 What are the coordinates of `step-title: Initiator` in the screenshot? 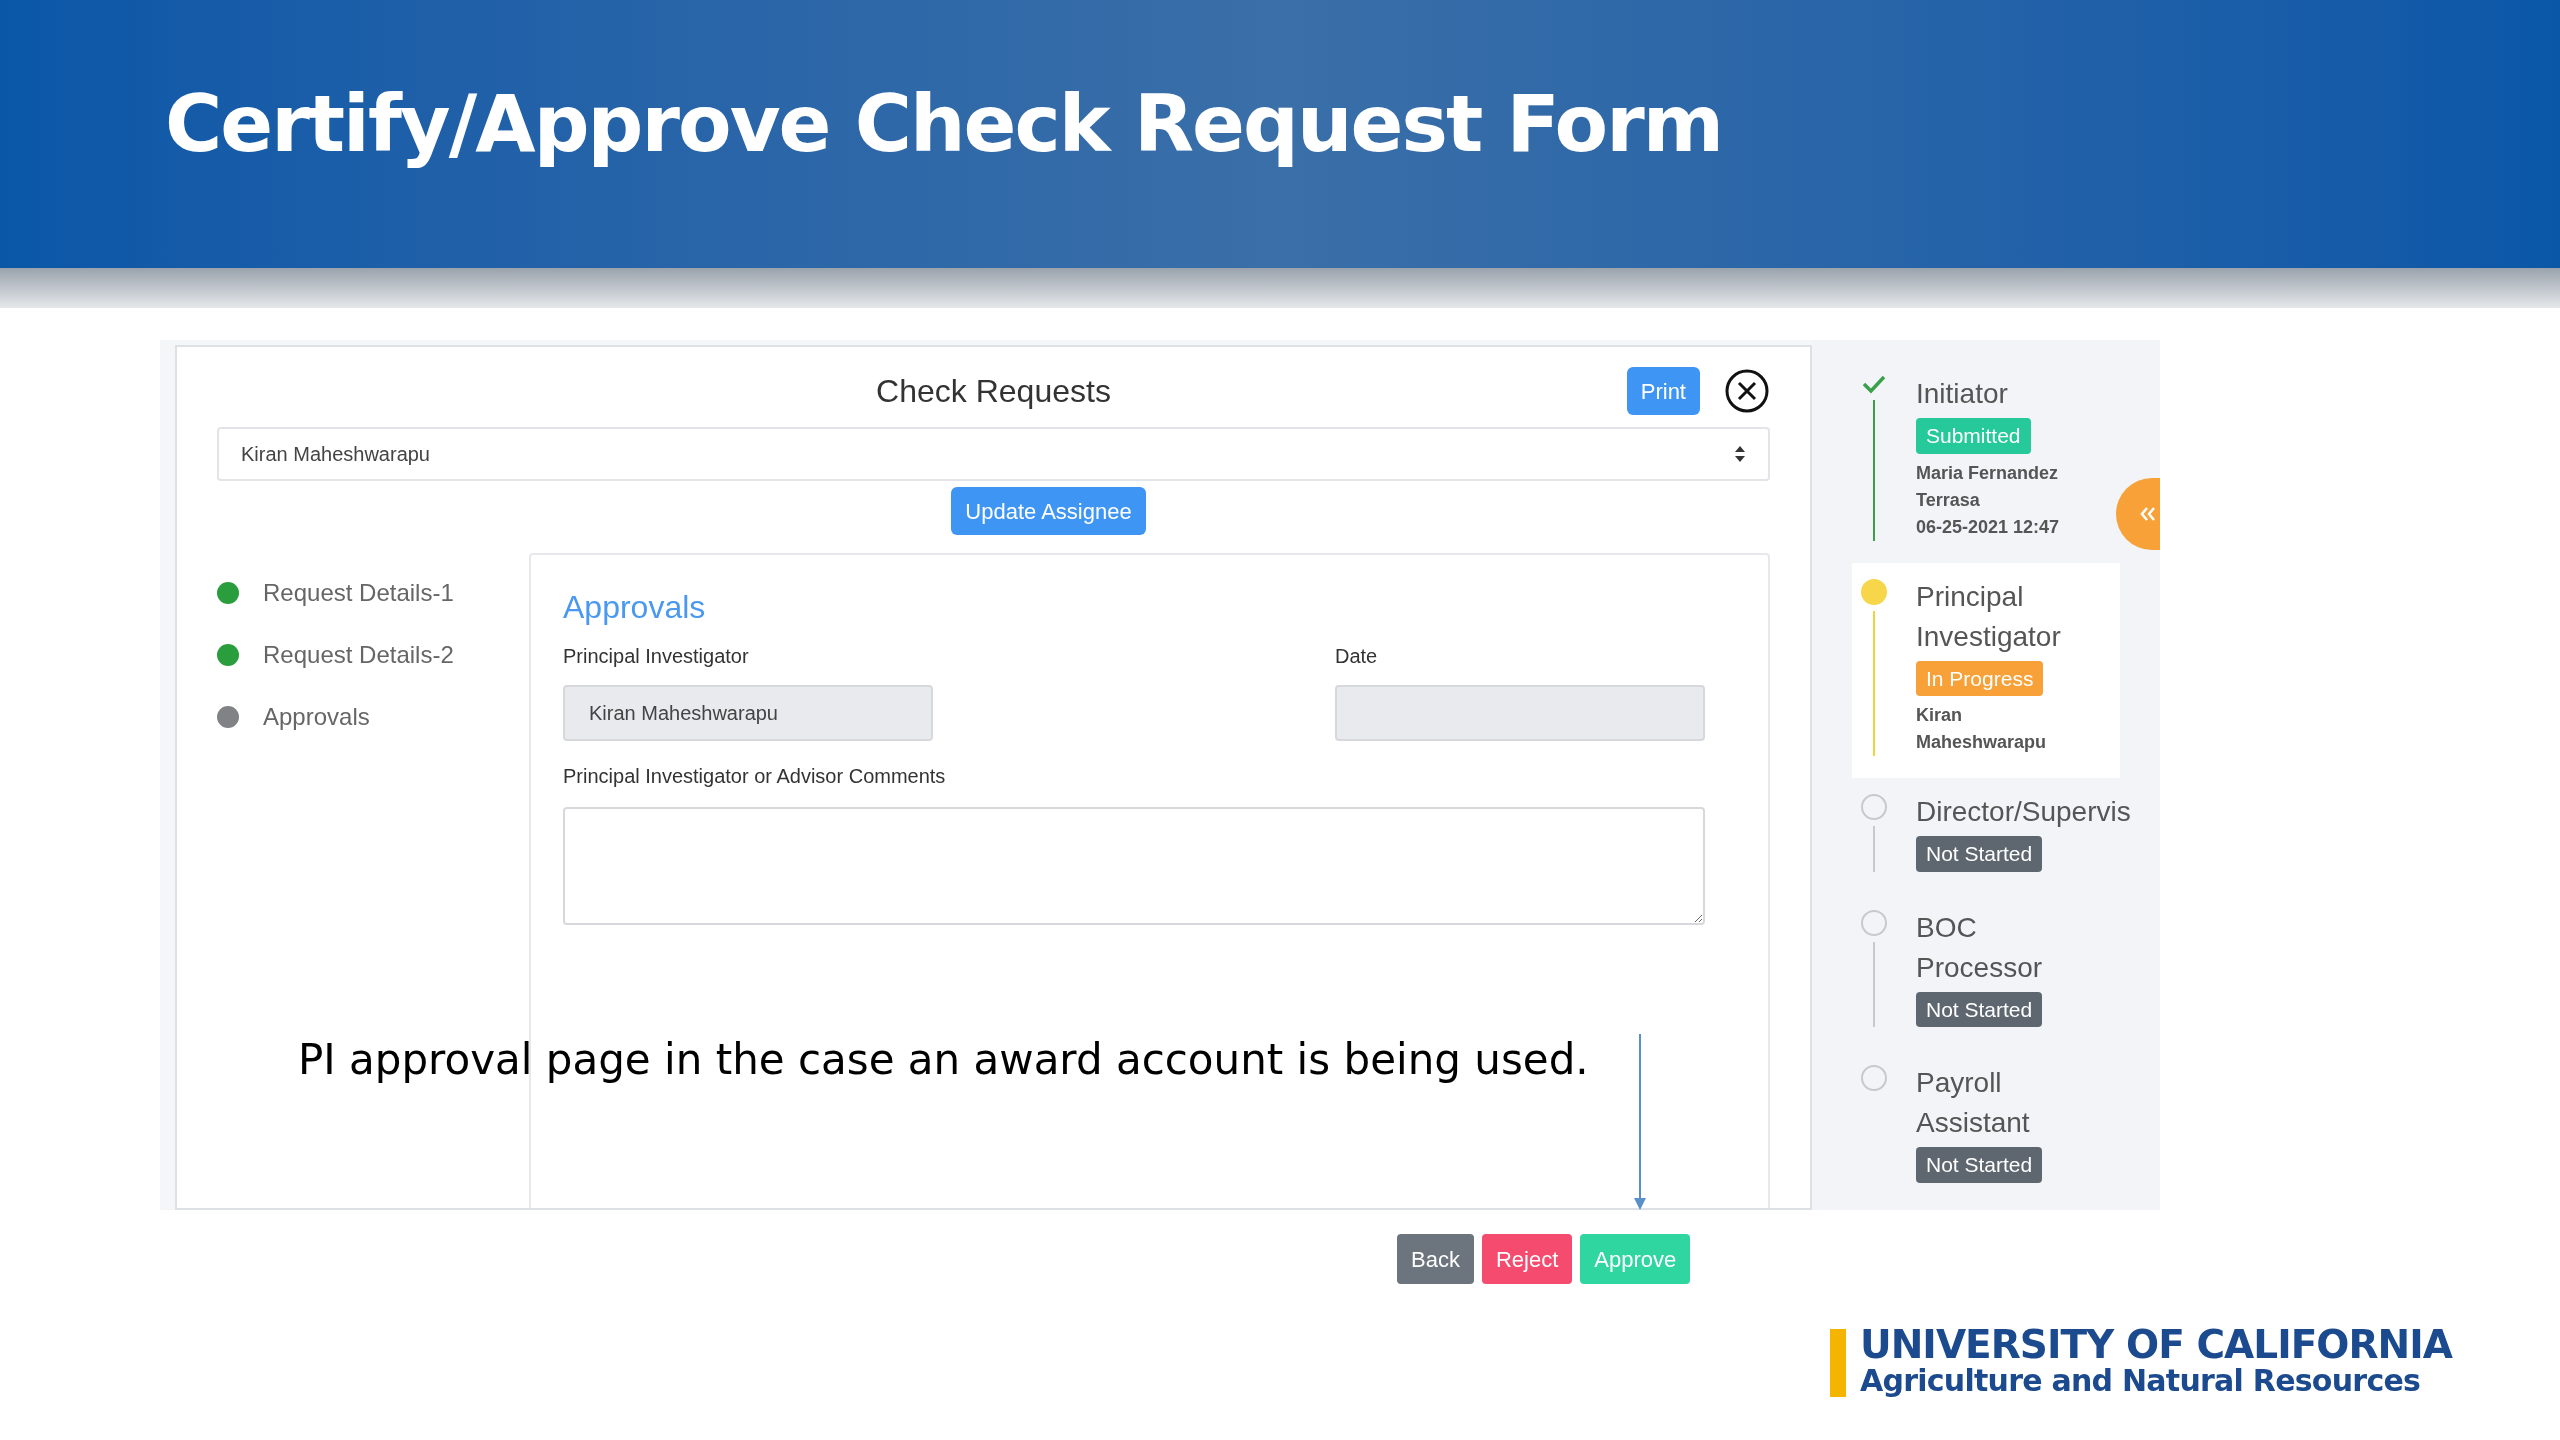 It's located at (1962, 394).